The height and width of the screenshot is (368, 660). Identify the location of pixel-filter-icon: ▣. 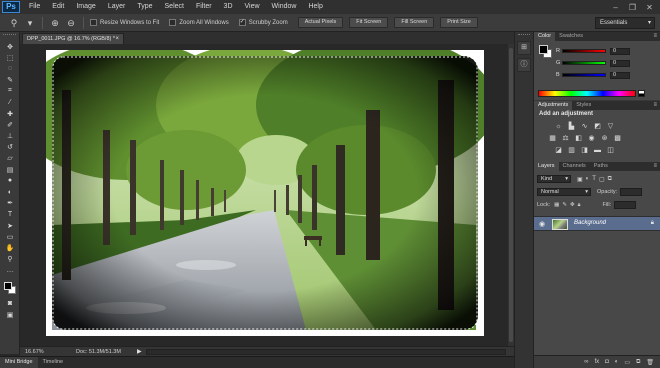
(580, 179).